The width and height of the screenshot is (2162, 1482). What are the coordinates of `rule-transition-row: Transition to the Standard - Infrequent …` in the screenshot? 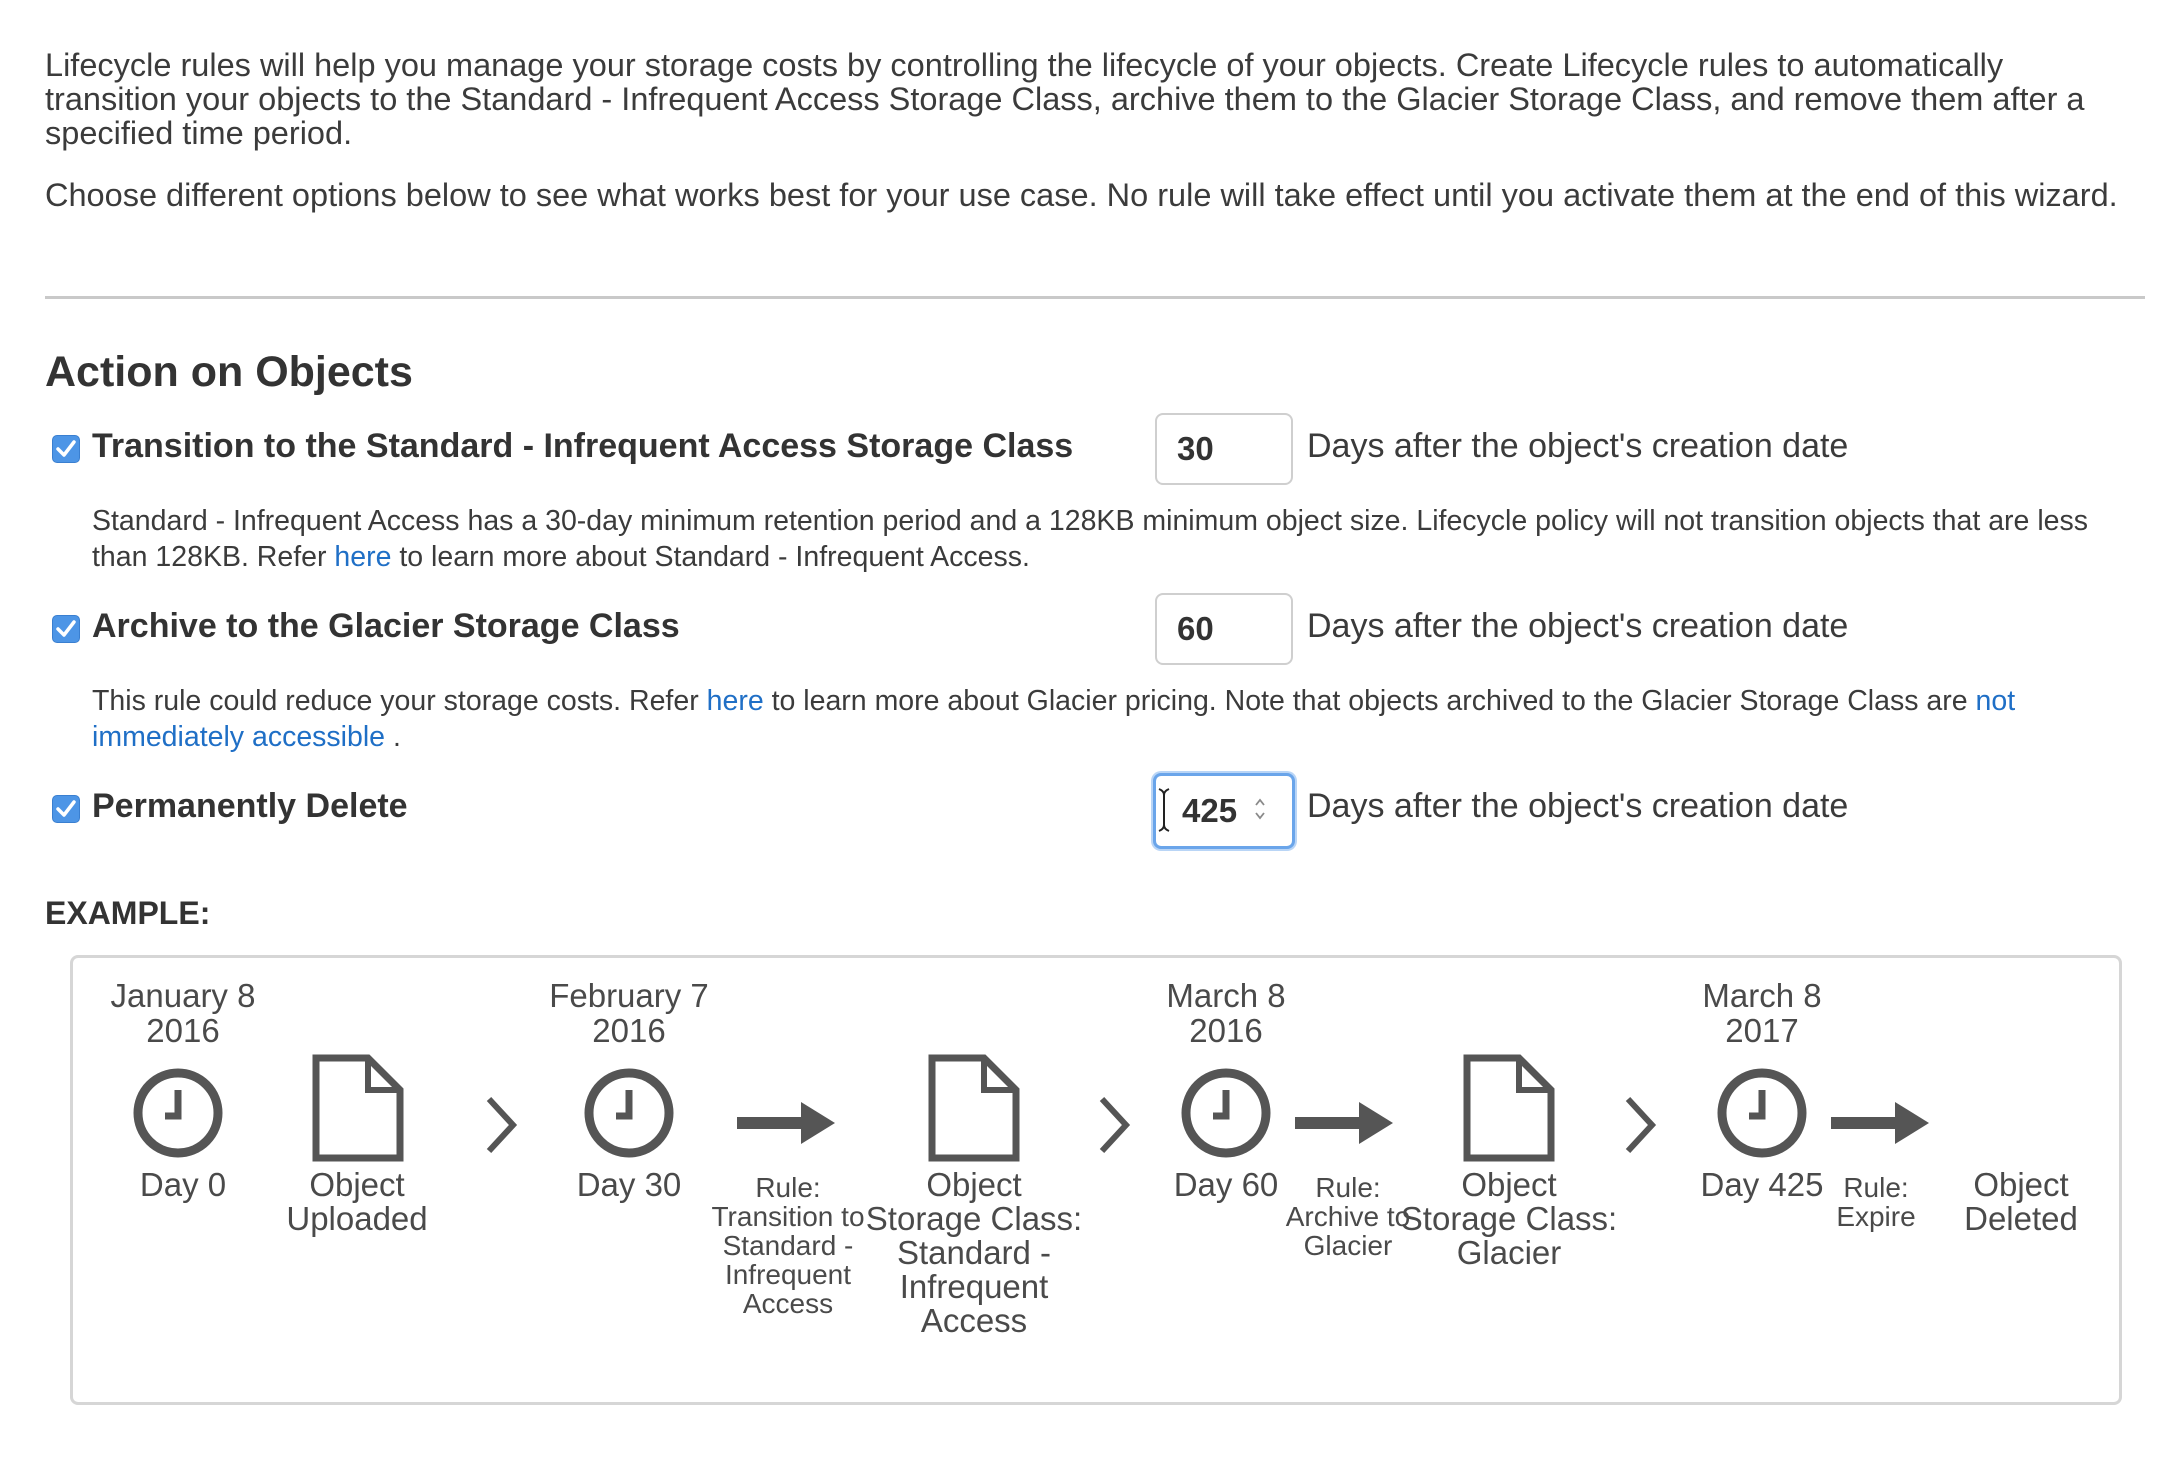 It's located at (1081, 449).